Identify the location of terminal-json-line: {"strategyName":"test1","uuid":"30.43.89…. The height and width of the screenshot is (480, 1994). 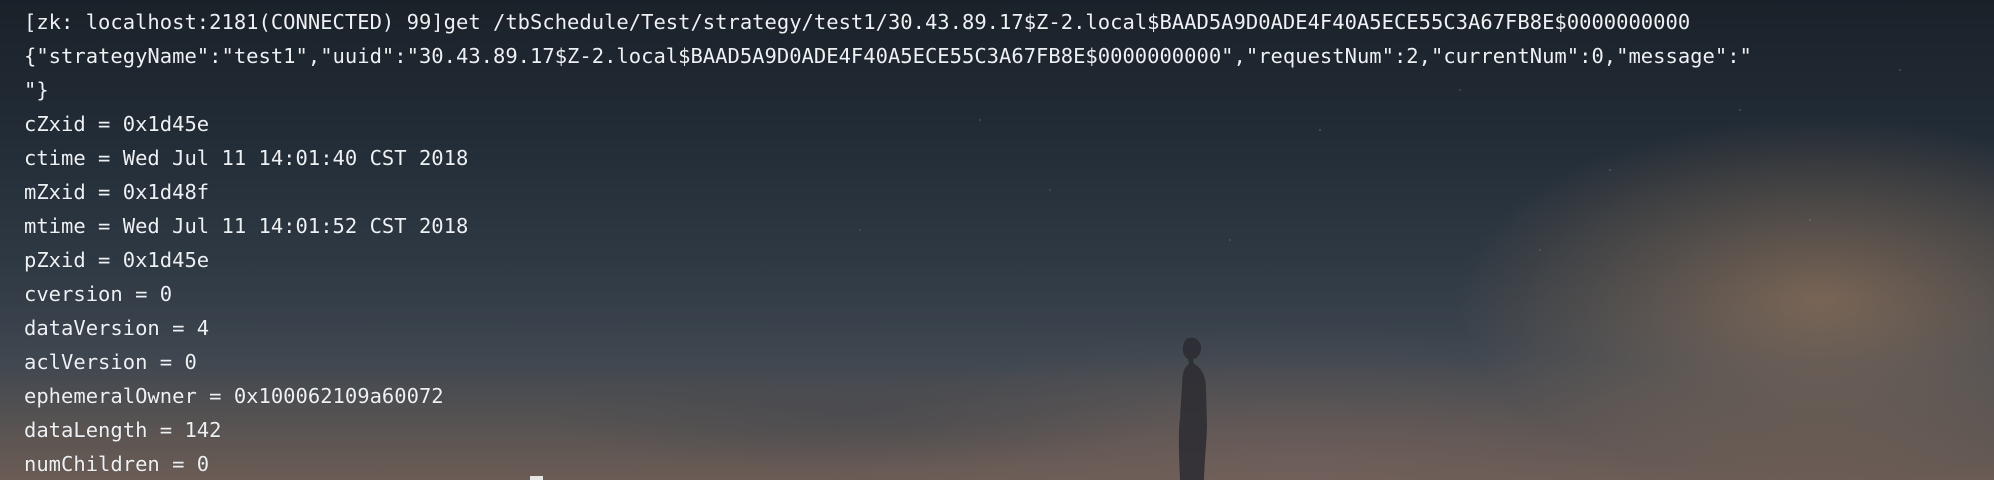
(888, 56).